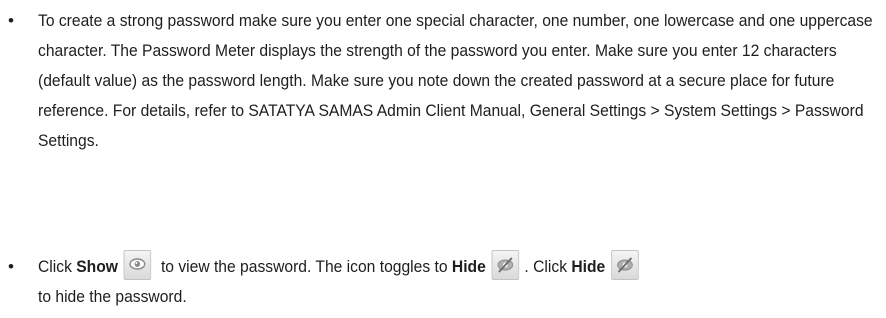 This screenshot has width=886, height=318. I want to click on show-password-button, so click(137, 264).